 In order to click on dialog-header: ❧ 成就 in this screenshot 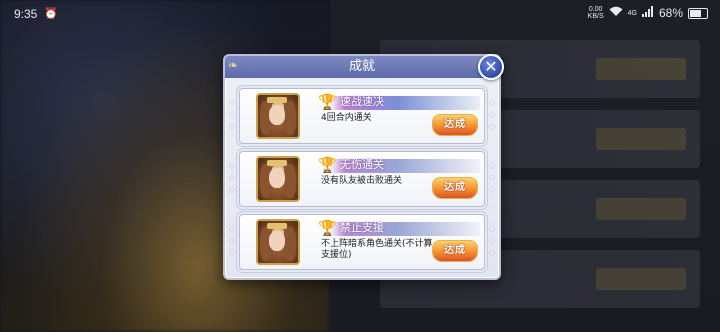, I will do `click(362, 67)`.